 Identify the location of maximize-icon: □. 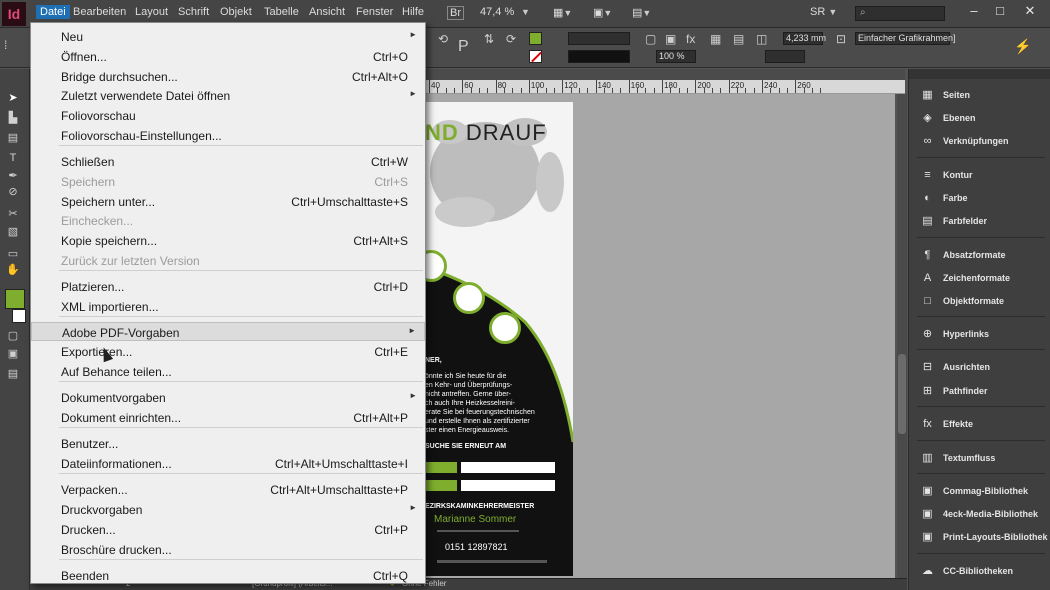
(1000, 10).